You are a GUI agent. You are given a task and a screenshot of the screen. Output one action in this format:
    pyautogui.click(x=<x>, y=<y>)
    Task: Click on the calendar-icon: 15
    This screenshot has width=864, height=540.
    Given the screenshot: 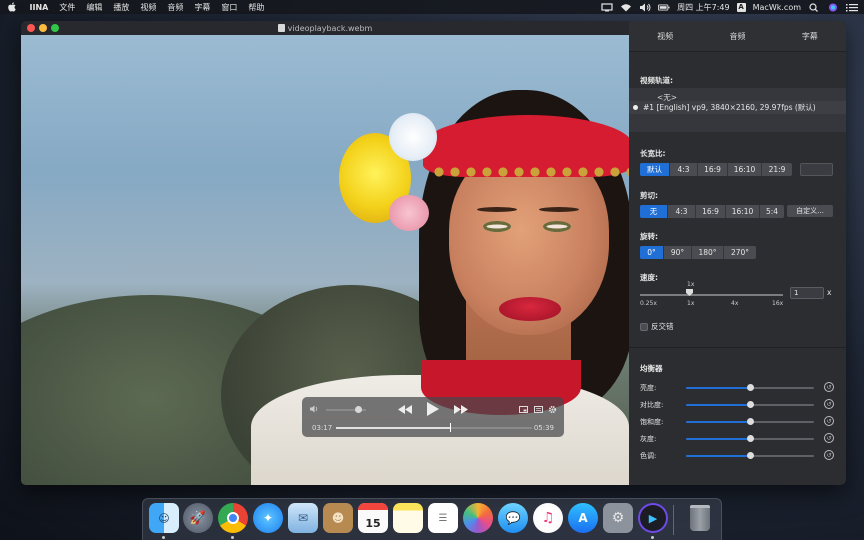 What is the action you would take?
    pyautogui.click(x=373, y=518)
    